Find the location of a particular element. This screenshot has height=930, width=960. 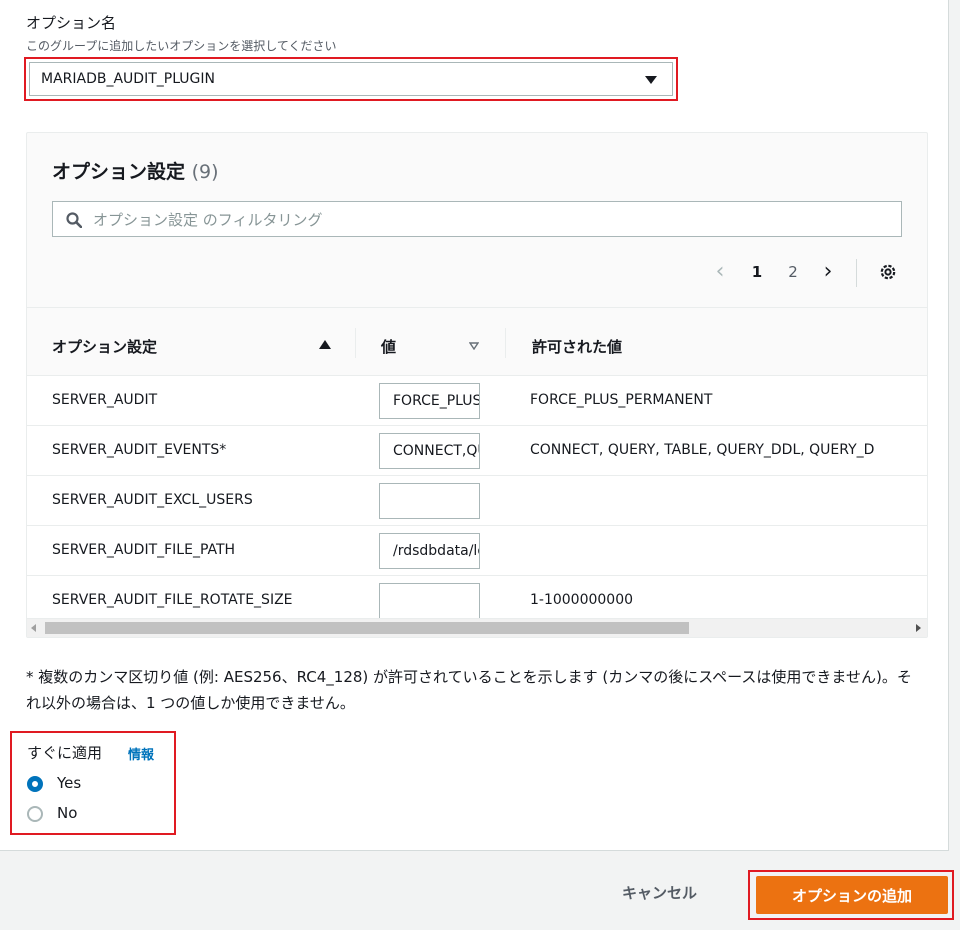

table-row: SERVER_AUDIT_FILE_PATH is located at coordinates (477, 550).